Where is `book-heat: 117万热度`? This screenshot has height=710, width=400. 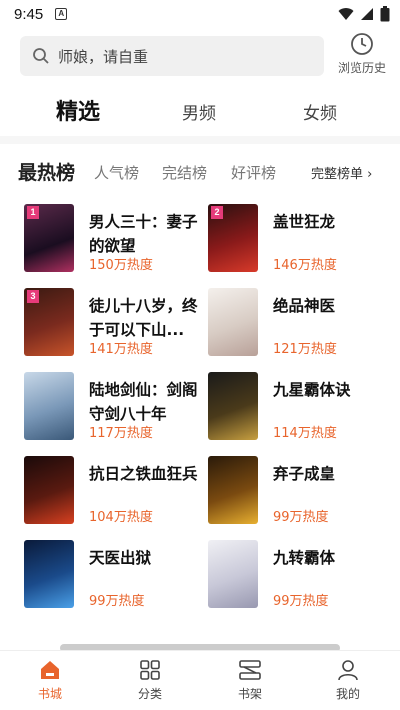
book-heat: 117万热度 is located at coordinates (121, 433).